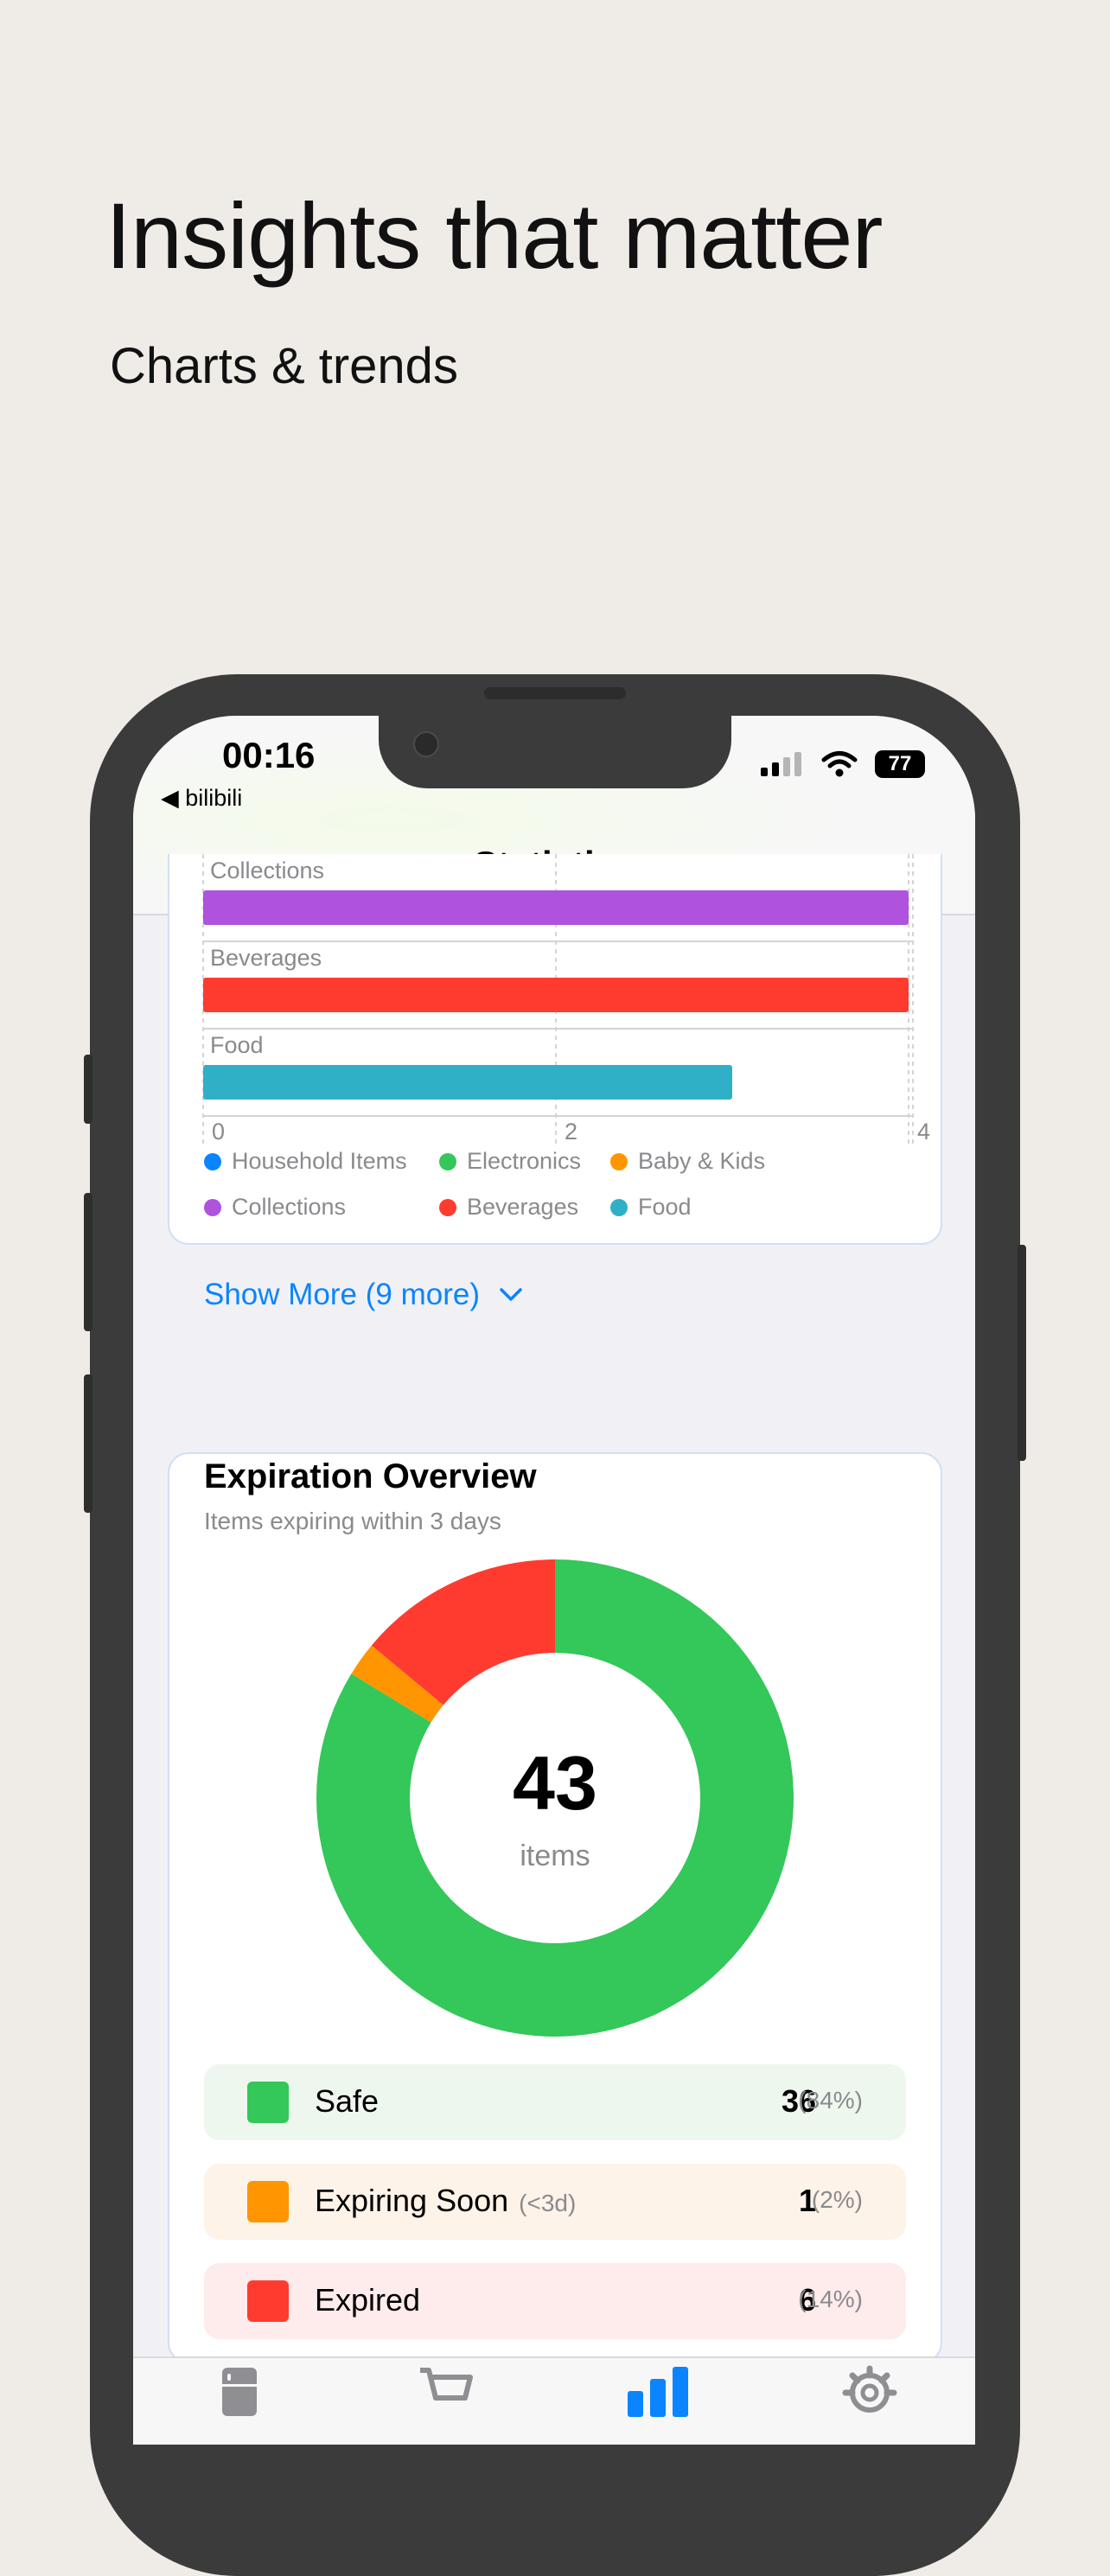 This screenshot has height=2576, width=1110. Describe the element at coordinates (900, 764) in the screenshot. I see `battery-icon: 77` at that location.